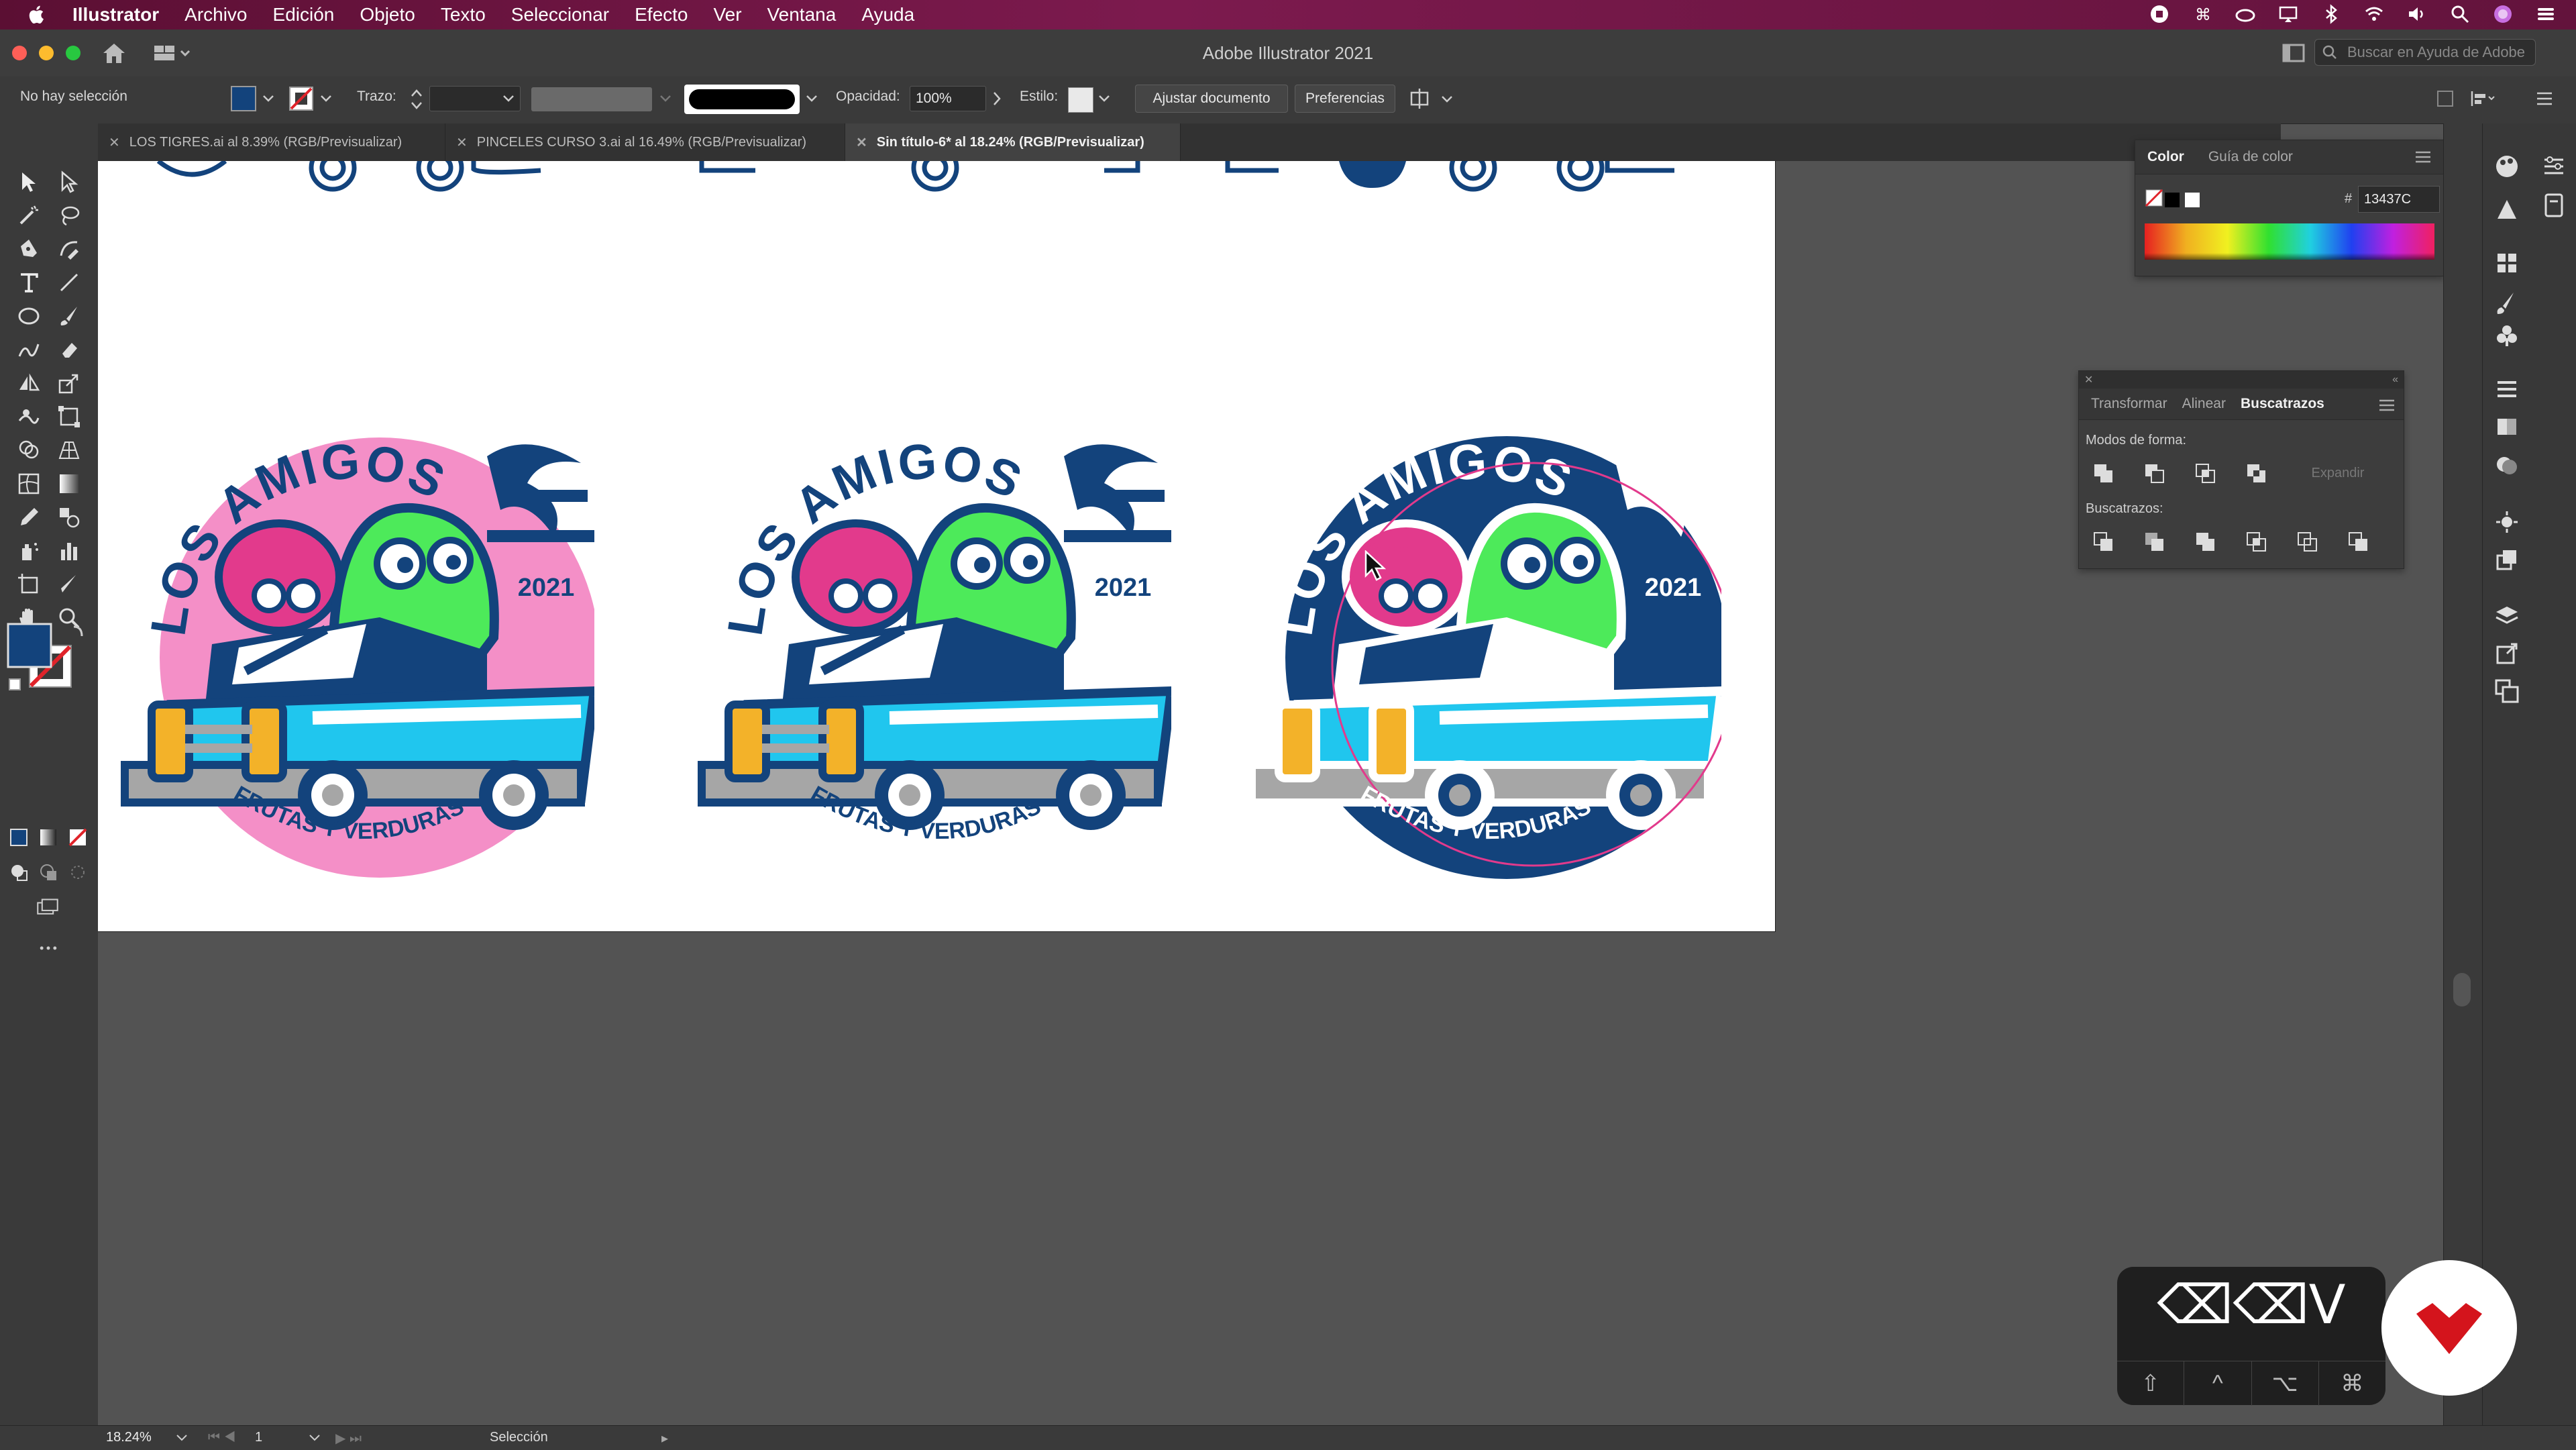 Image resolution: width=2576 pixels, height=1450 pixels. Describe the element at coordinates (2460, 14) in the screenshot. I see `spotlight-search-icon` at that location.